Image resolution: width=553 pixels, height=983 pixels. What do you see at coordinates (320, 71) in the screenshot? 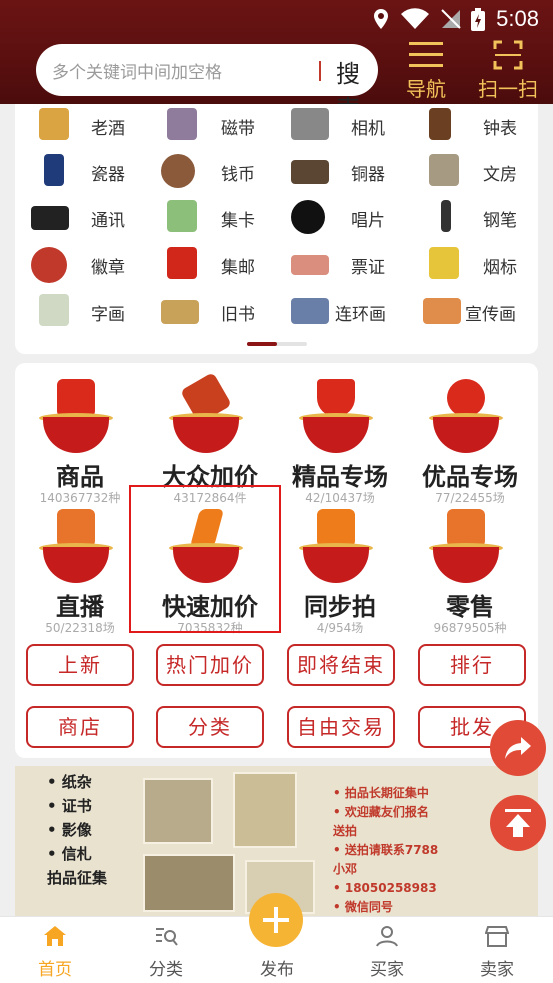
I see `search-divider` at bounding box center [320, 71].